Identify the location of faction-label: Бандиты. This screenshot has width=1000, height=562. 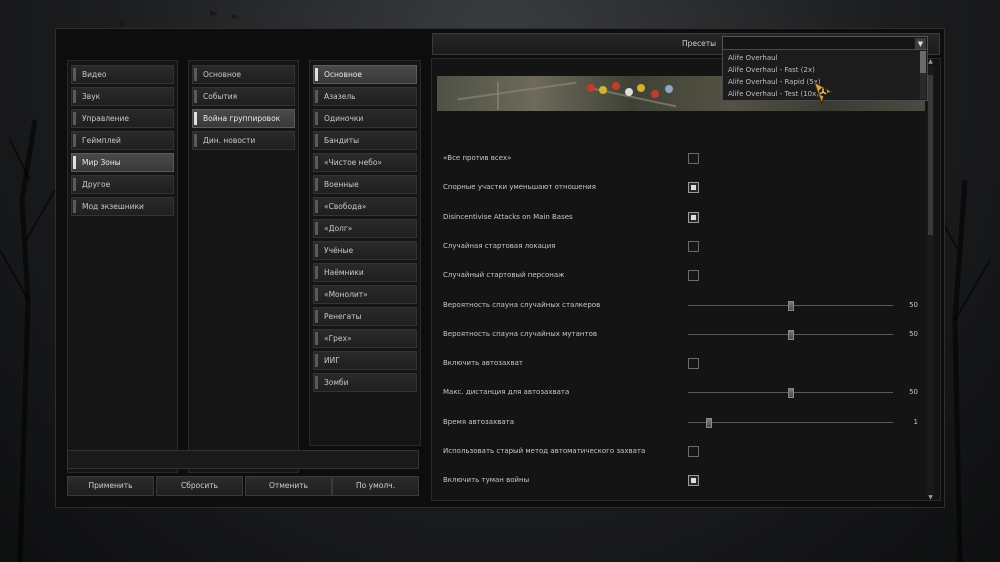
(341, 140).